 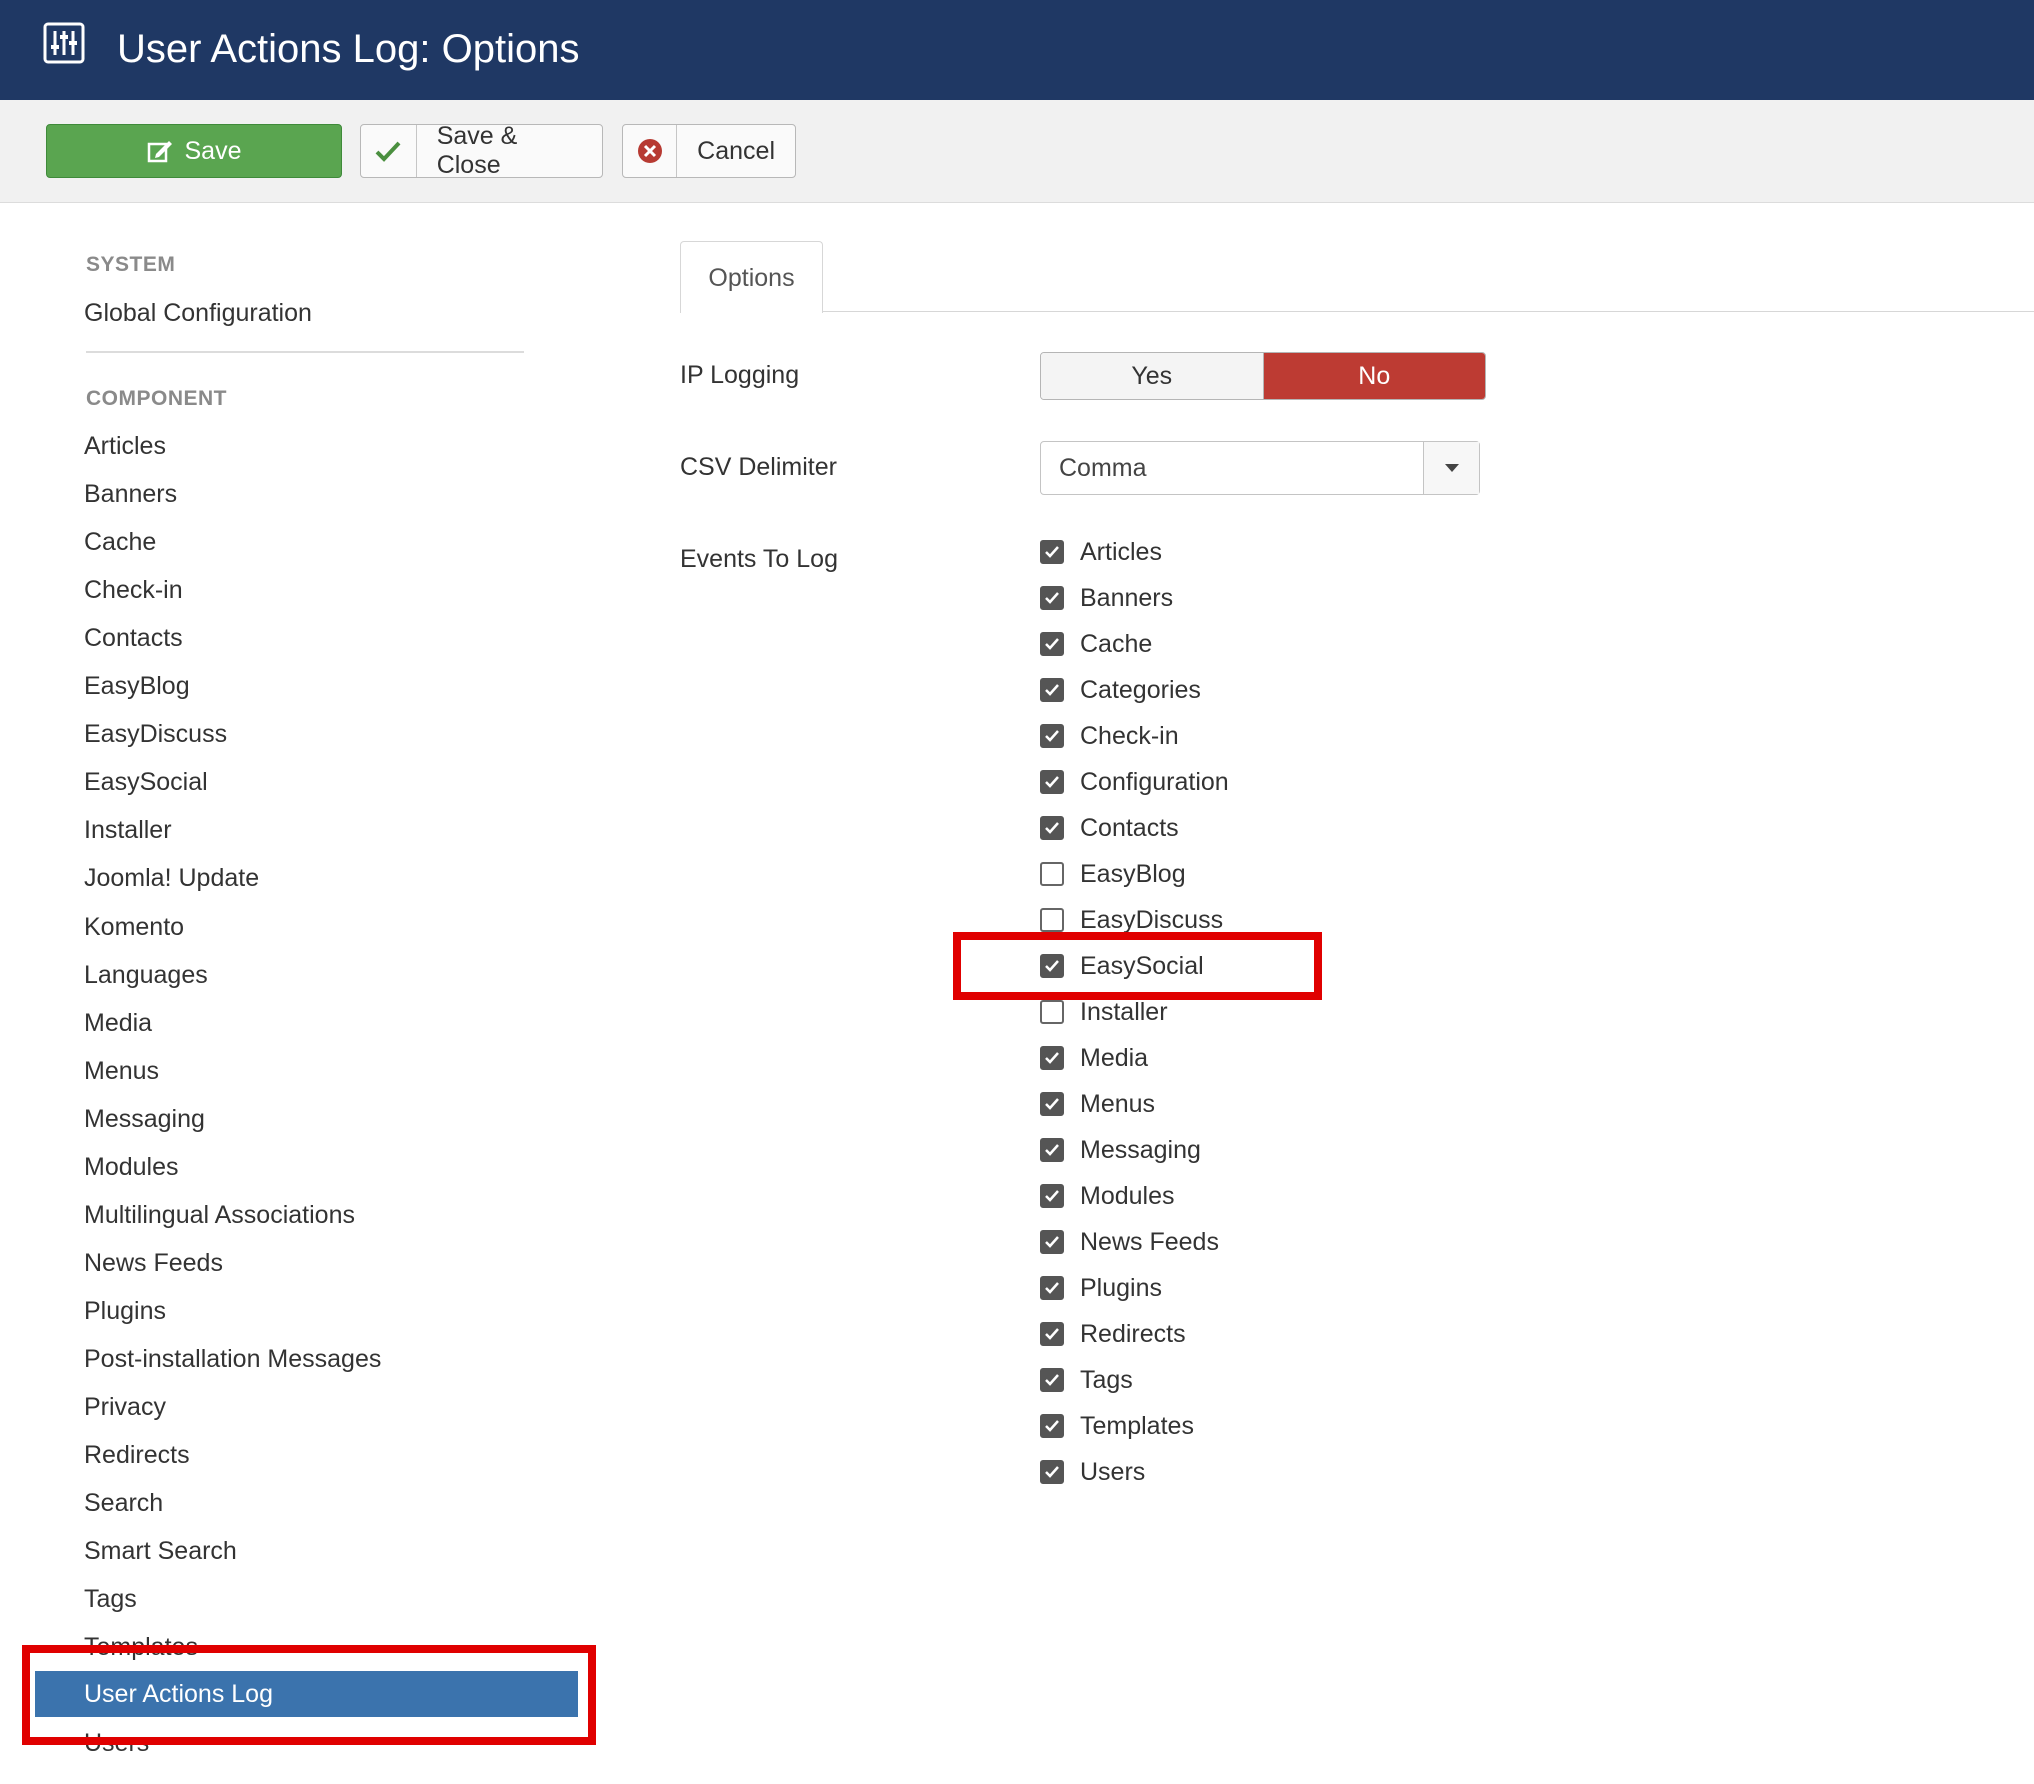 What do you see at coordinates (125, 446) in the screenshot?
I see `sidebar-item-articles: Articles` at bounding box center [125, 446].